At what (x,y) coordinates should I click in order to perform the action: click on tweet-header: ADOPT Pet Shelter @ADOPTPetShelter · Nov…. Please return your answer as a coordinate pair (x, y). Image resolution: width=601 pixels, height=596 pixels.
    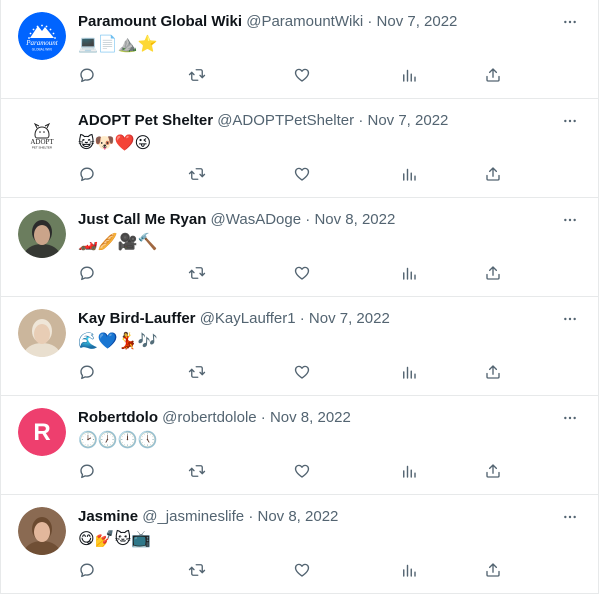
    Looking at the image, I should click on (263, 121).